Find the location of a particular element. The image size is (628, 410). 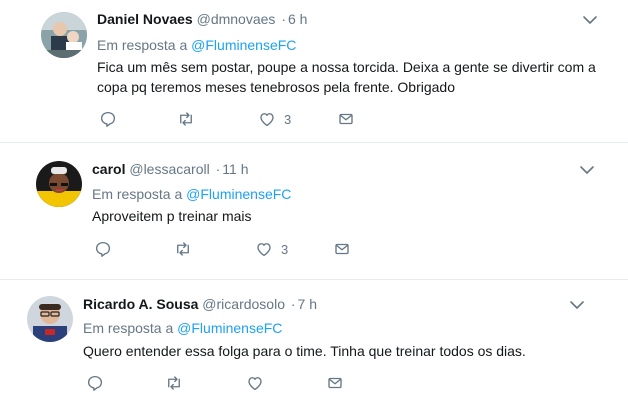

username: @lessacaroll is located at coordinates (169, 169).